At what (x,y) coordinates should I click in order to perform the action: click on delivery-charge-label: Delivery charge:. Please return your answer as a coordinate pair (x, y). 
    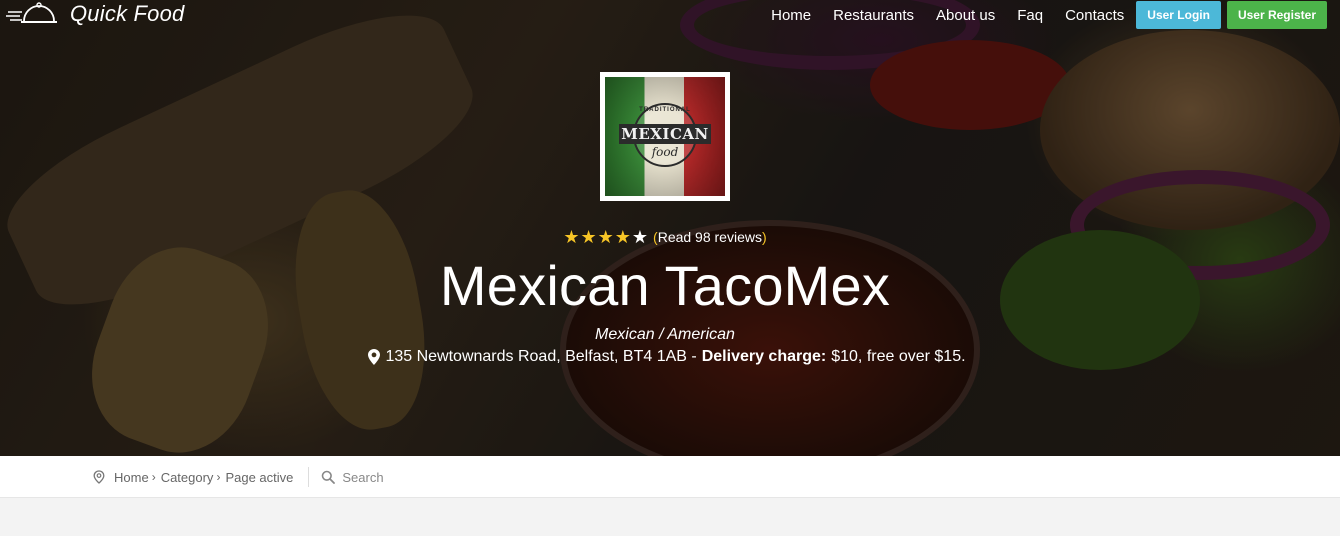
    Looking at the image, I should click on (764, 356).